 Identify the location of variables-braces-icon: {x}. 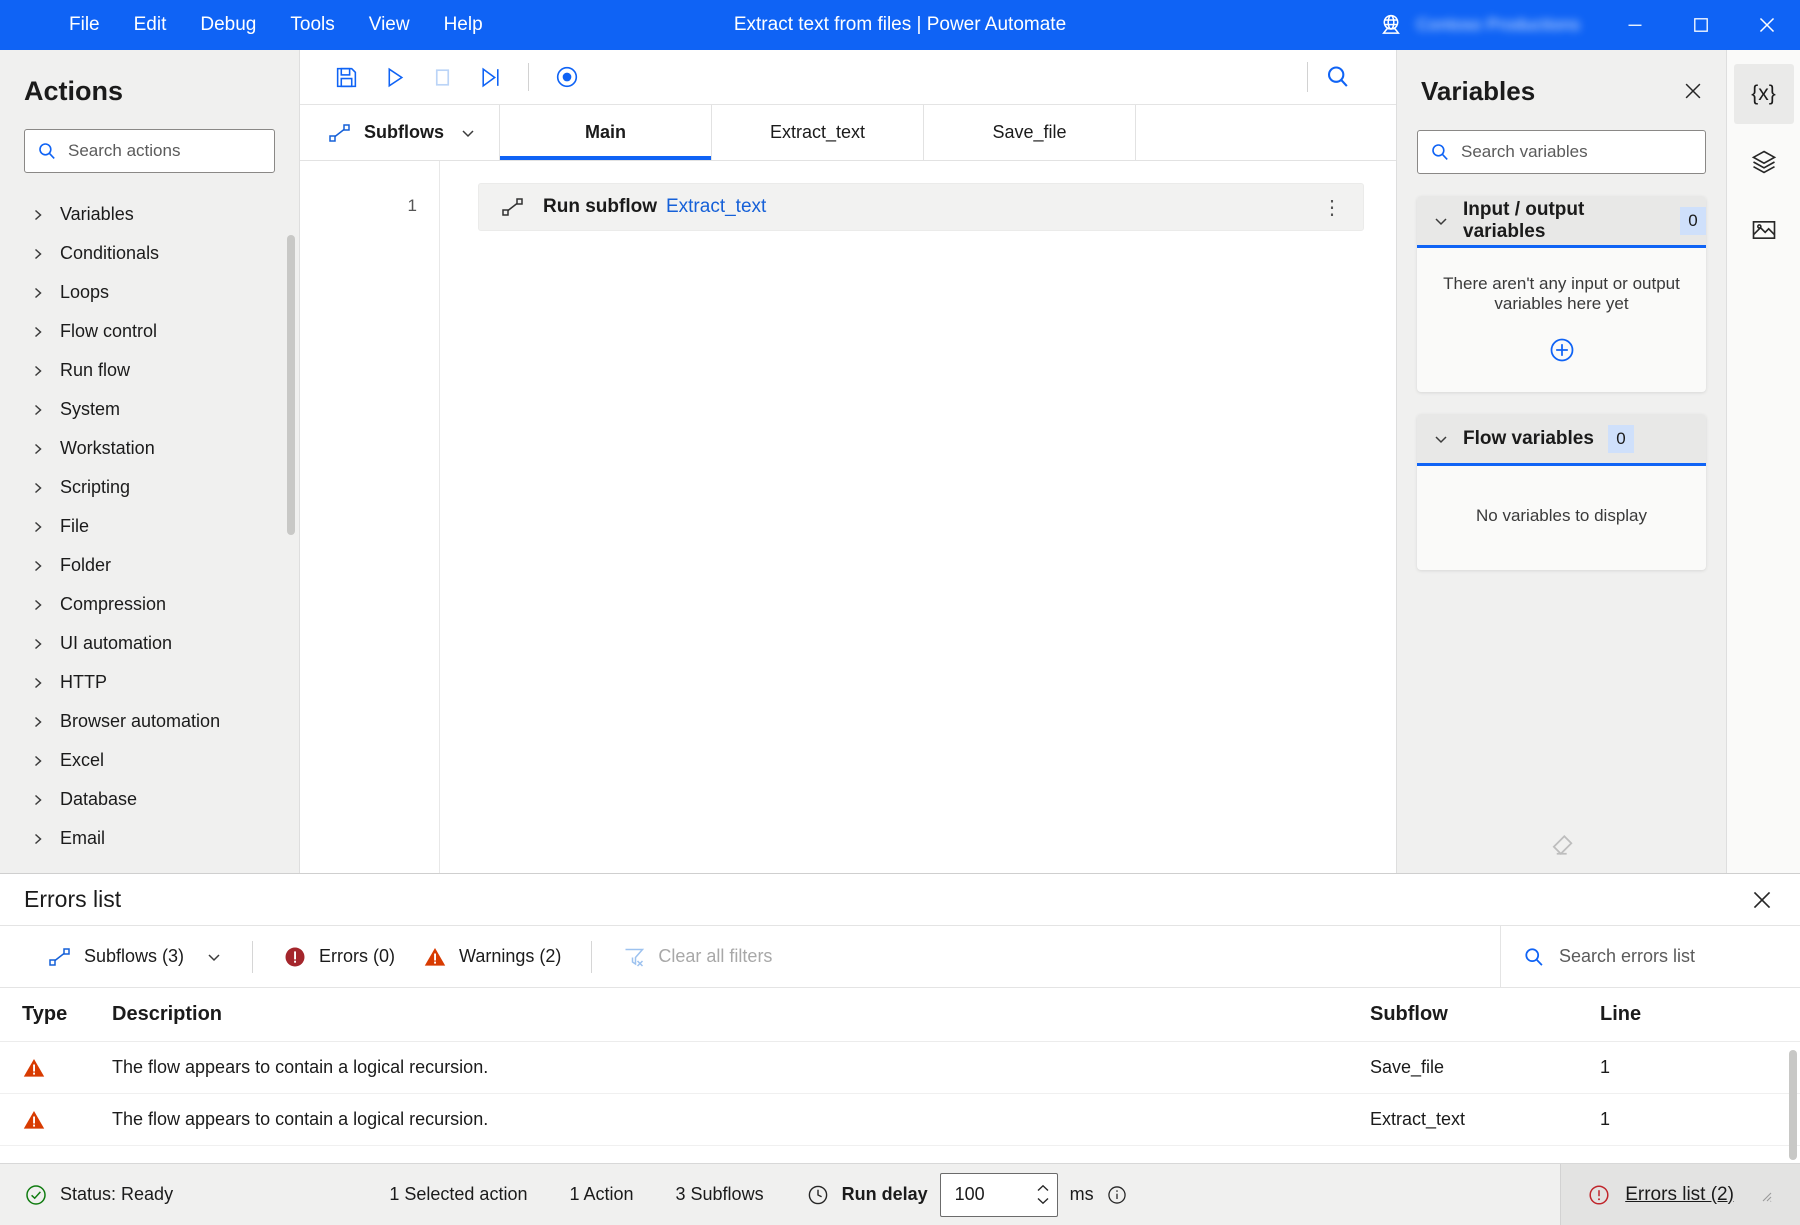
(1763, 93).